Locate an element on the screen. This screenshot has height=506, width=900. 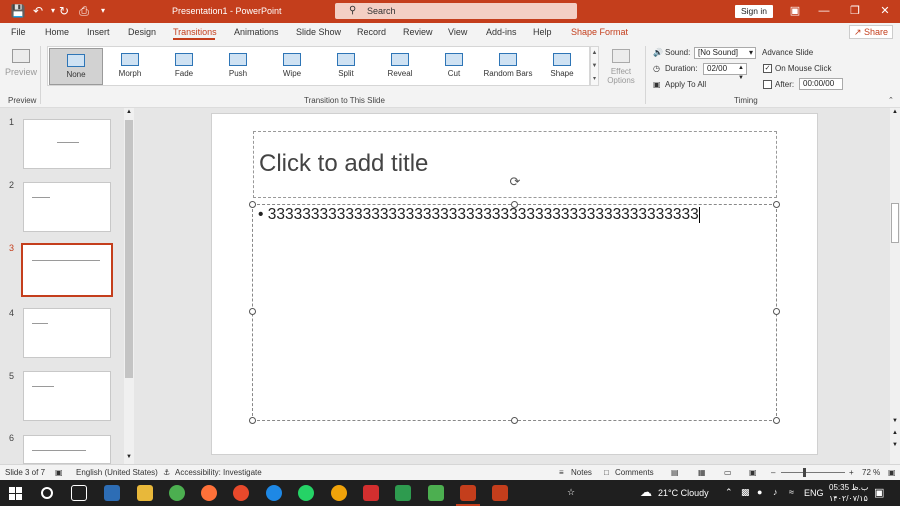
slideshow-view-icon: ▣ is located at coordinates (753, 472).